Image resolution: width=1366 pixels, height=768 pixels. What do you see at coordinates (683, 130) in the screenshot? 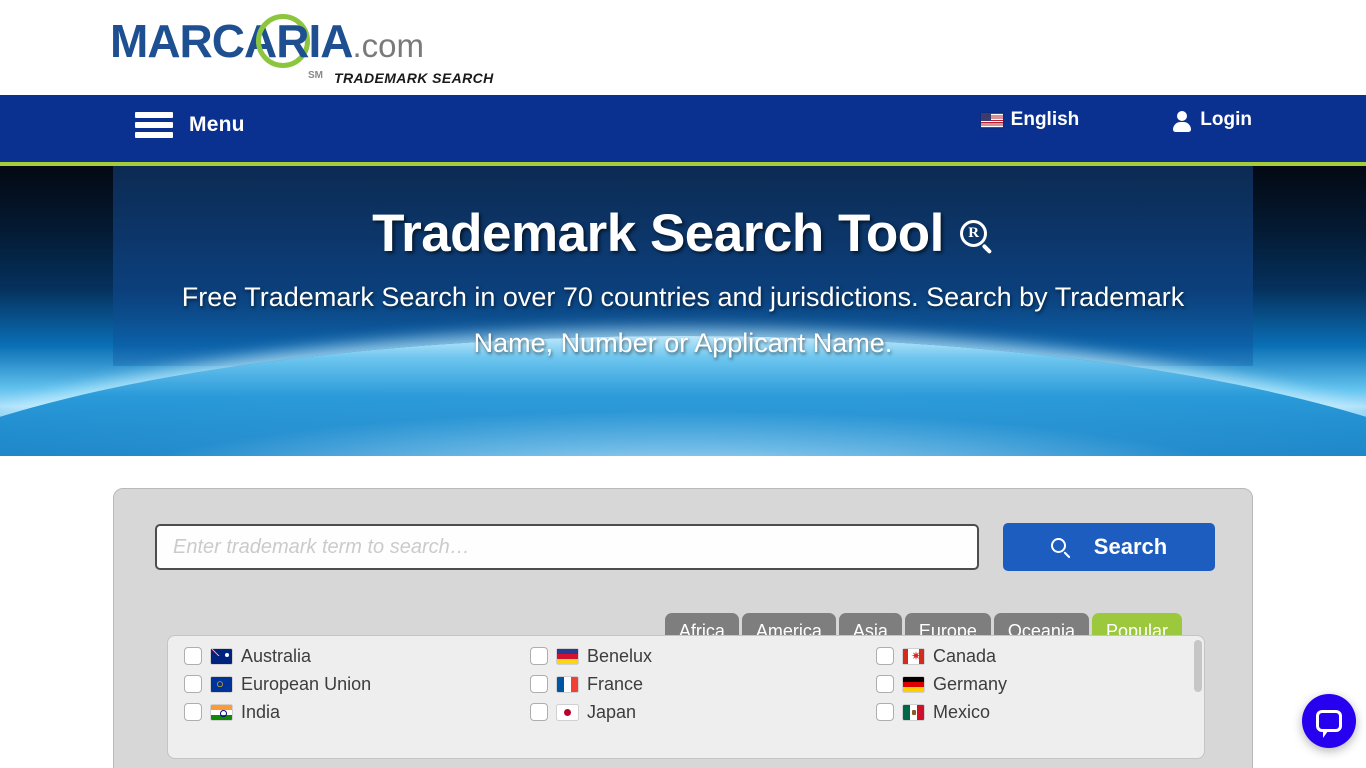
I see `main-navbar: Menu English Login` at bounding box center [683, 130].